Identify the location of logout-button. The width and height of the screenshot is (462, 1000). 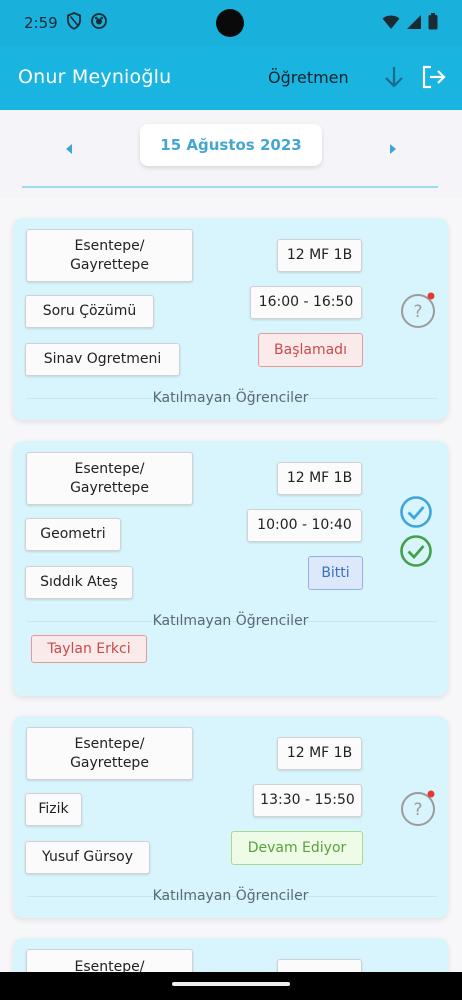
(434, 79).